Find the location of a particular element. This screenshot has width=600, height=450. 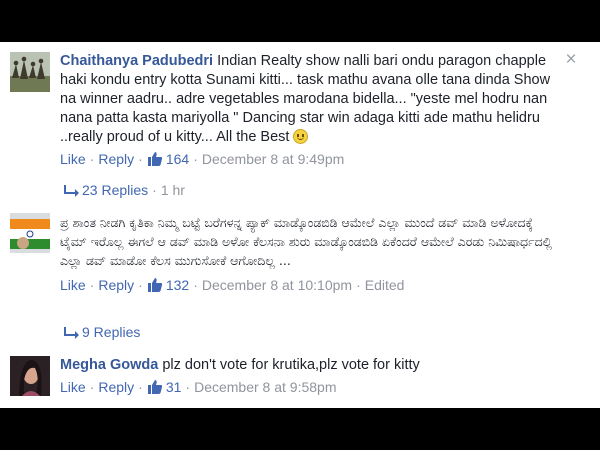

comment-actions: Like · Reply · 31 · December 8 at 9:58pm is located at coordinates (198, 387).